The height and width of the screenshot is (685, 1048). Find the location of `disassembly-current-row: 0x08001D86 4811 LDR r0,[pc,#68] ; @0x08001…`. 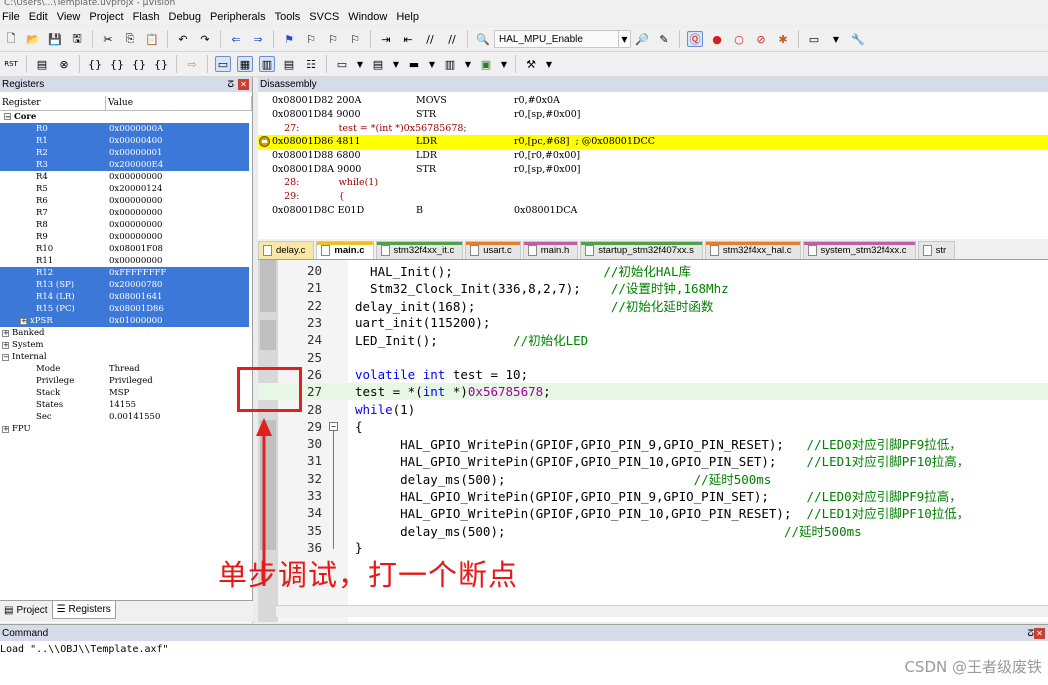

disassembly-current-row: 0x08001D86 4811 LDR r0,[pc,#68] ; @0x08001… is located at coordinates (653, 142).